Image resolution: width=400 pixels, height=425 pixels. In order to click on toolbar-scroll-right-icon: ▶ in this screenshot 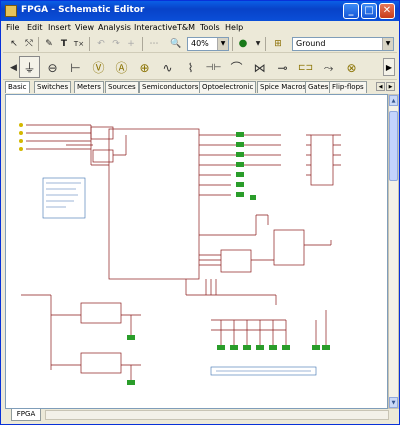, I will do `click(389, 67)`.